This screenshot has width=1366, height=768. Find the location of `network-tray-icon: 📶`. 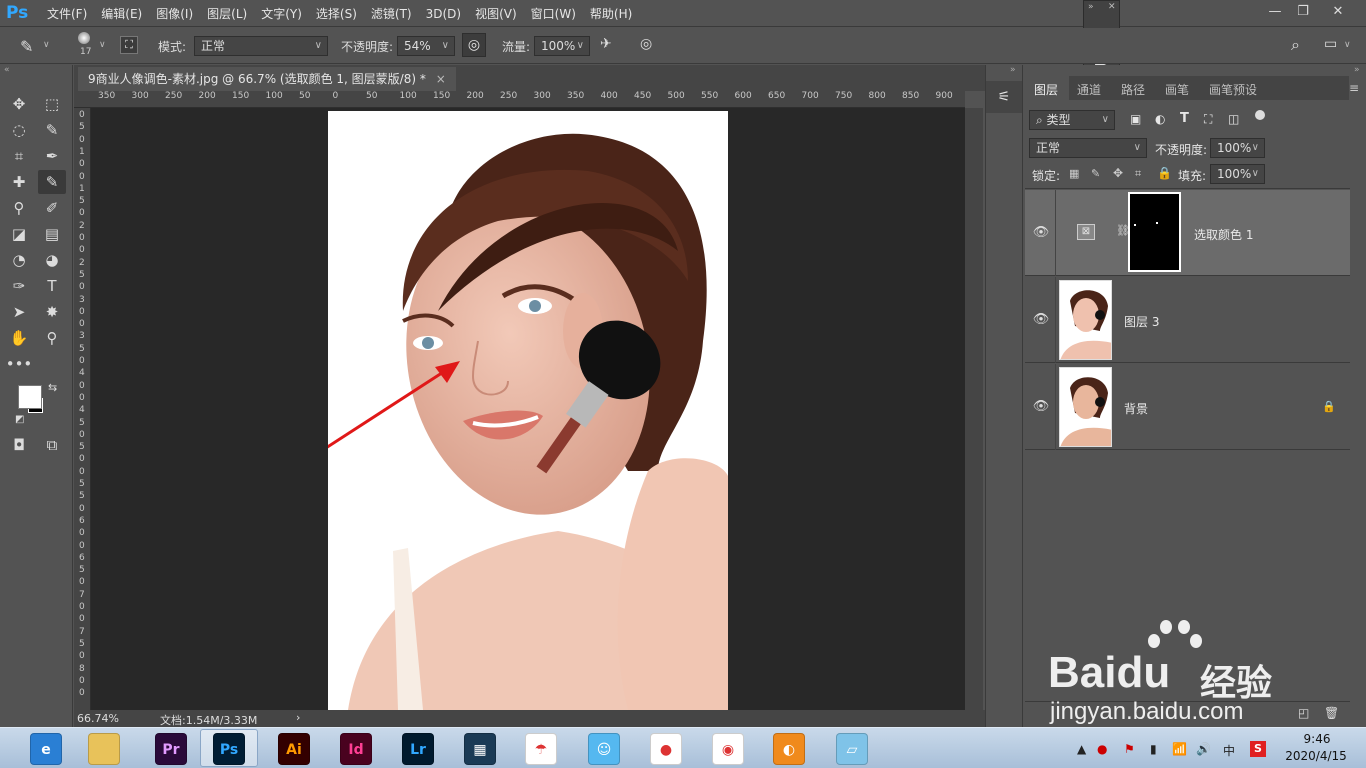

network-tray-icon: 📶 is located at coordinates (1179, 749).